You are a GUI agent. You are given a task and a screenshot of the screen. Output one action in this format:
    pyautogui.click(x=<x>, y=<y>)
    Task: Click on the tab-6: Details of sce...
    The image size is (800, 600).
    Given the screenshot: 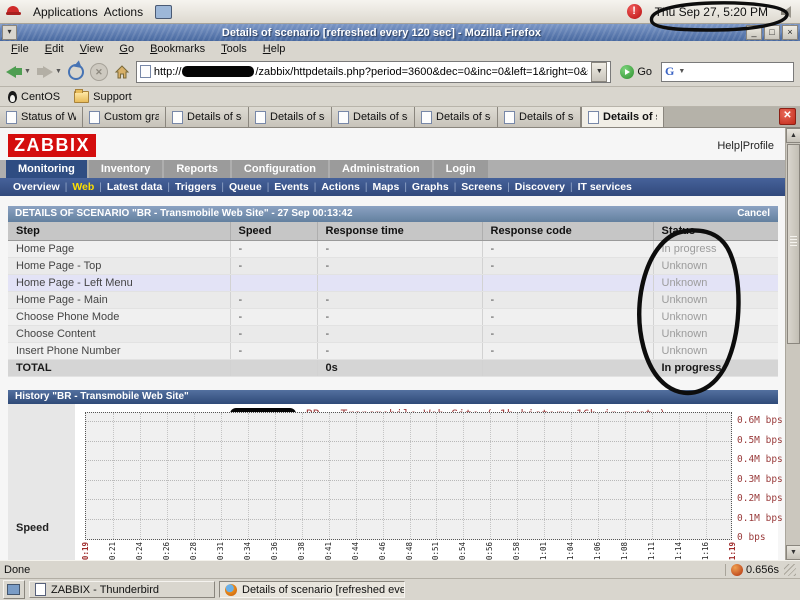 What is the action you would take?
    pyautogui.click(x=456, y=117)
    